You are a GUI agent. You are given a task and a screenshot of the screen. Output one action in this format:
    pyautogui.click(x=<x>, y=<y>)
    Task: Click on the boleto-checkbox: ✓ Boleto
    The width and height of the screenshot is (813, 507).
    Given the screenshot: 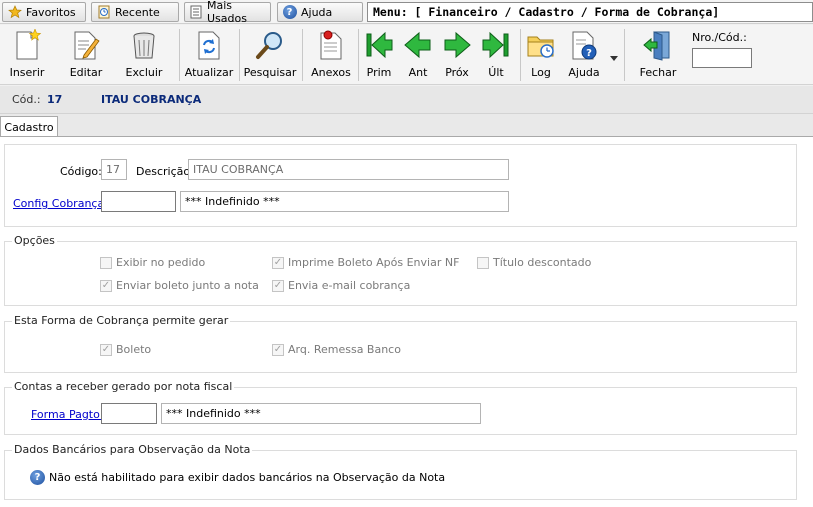 What is the action you would take?
    pyautogui.click(x=125, y=349)
    